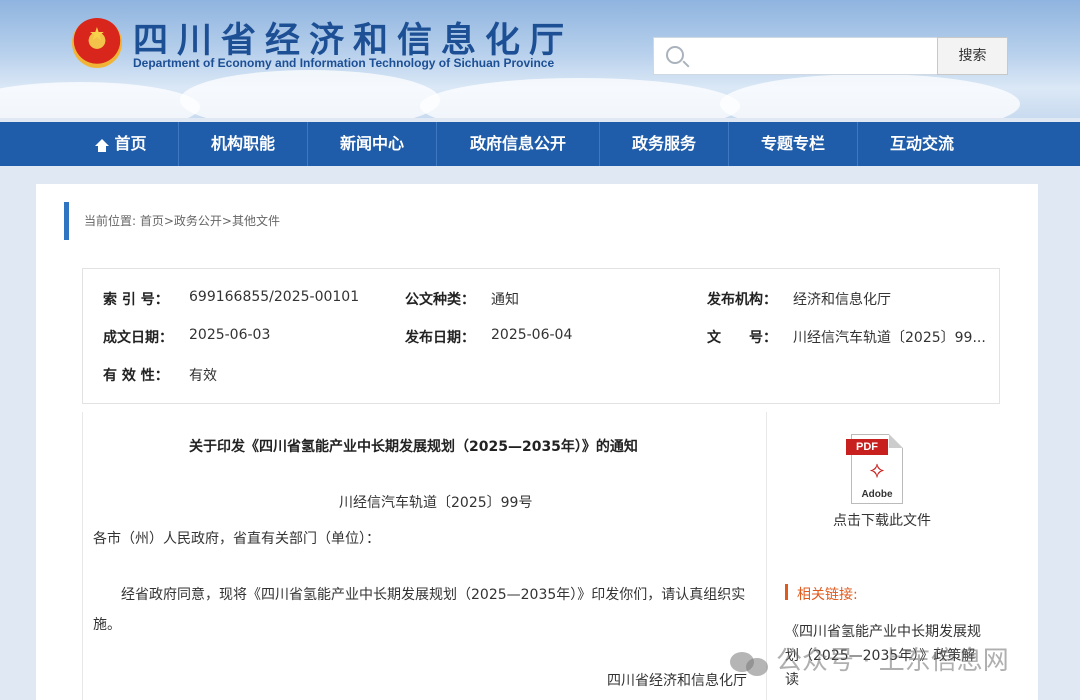 This screenshot has width=1080, height=700. Describe the element at coordinates (66, 221) in the screenshot. I see `breadcrumb-accent` at that location.